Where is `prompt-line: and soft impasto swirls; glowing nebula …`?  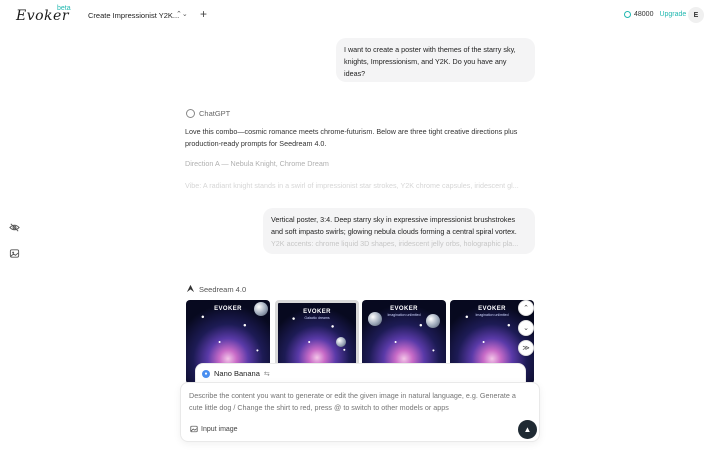
prompt-line: and soft impasto swirls; glowing nebula … is located at coordinates (394, 231).